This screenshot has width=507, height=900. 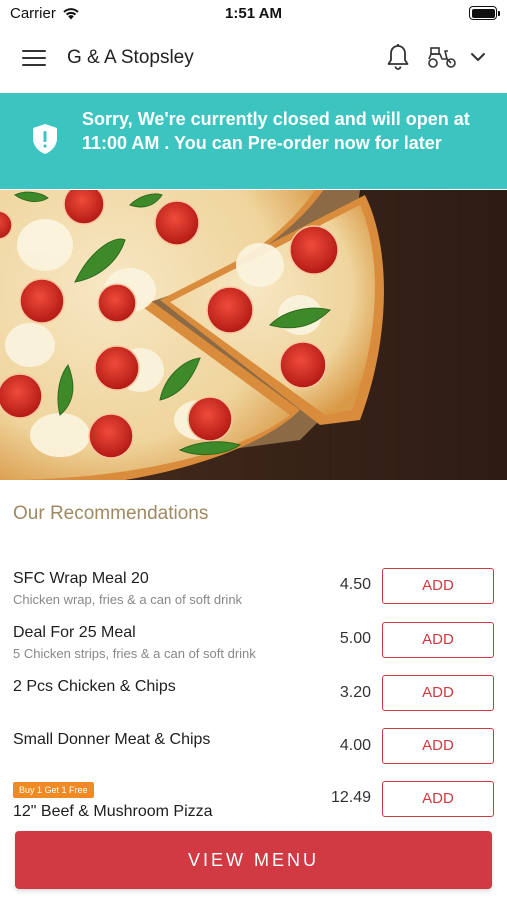 I want to click on recommendations-title: Our Recommendations, so click(x=111, y=513).